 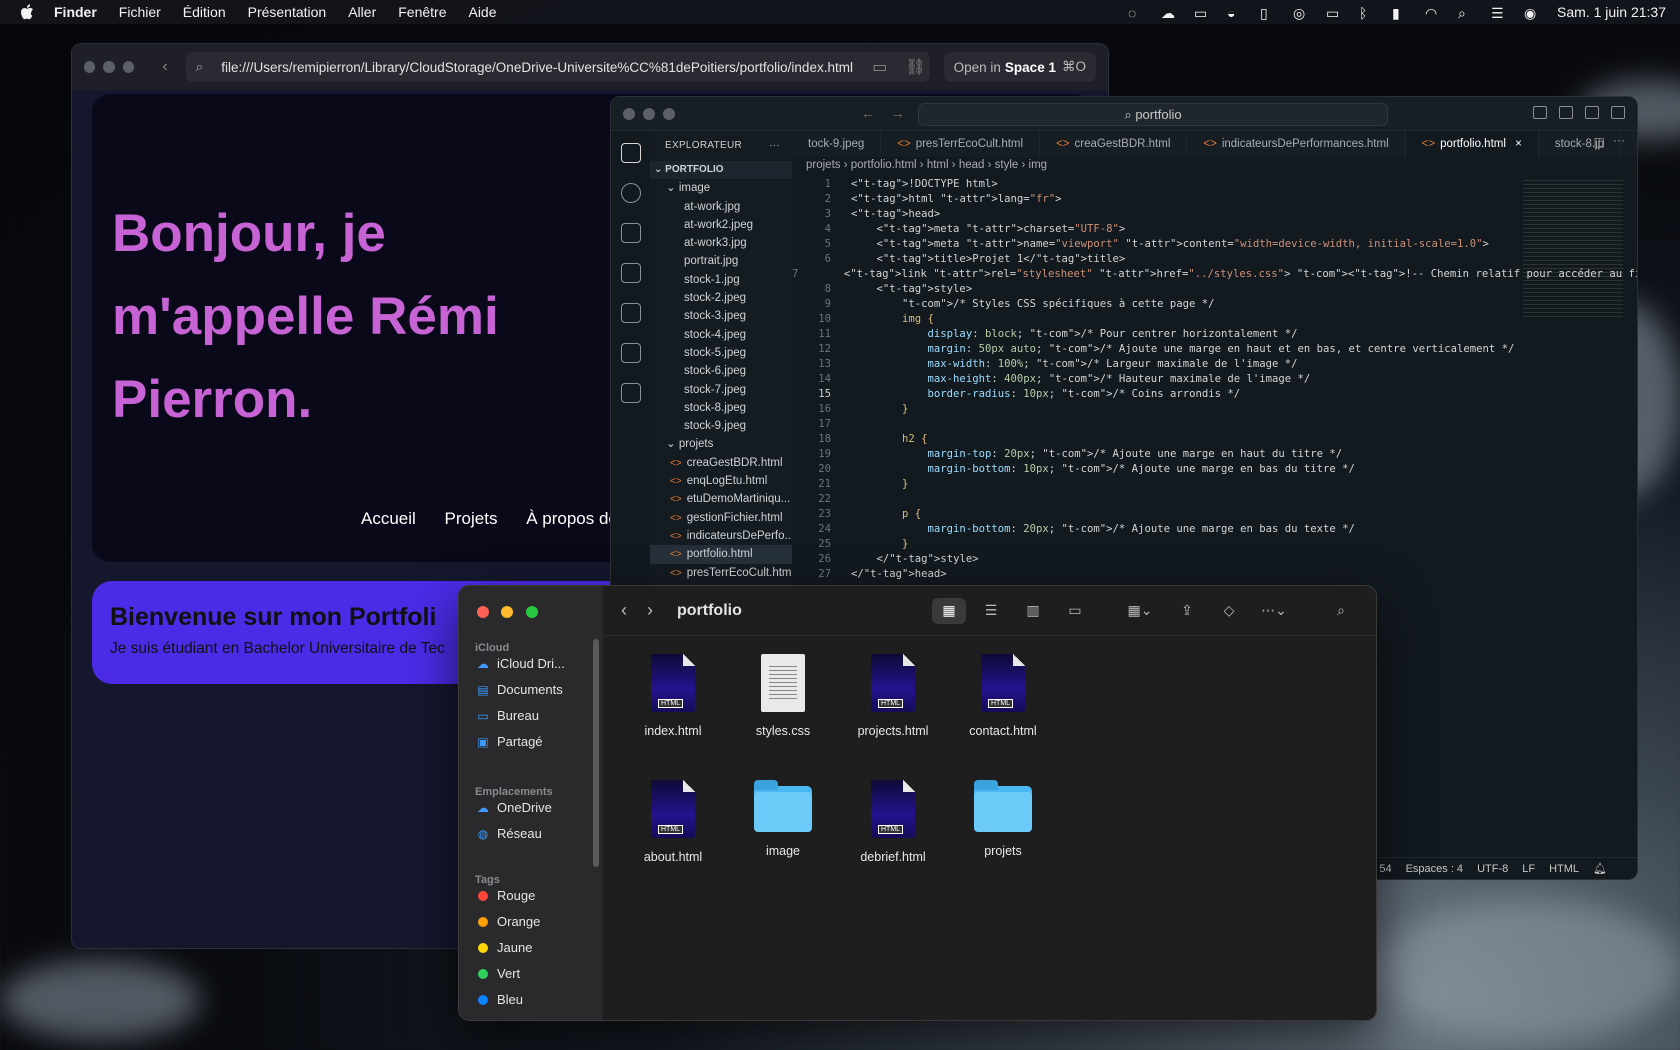 What do you see at coordinates (961, 144) in the screenshot?
I see `editor-tab: <> presTerrEcoCult.html` at bounding box center [961, 144].